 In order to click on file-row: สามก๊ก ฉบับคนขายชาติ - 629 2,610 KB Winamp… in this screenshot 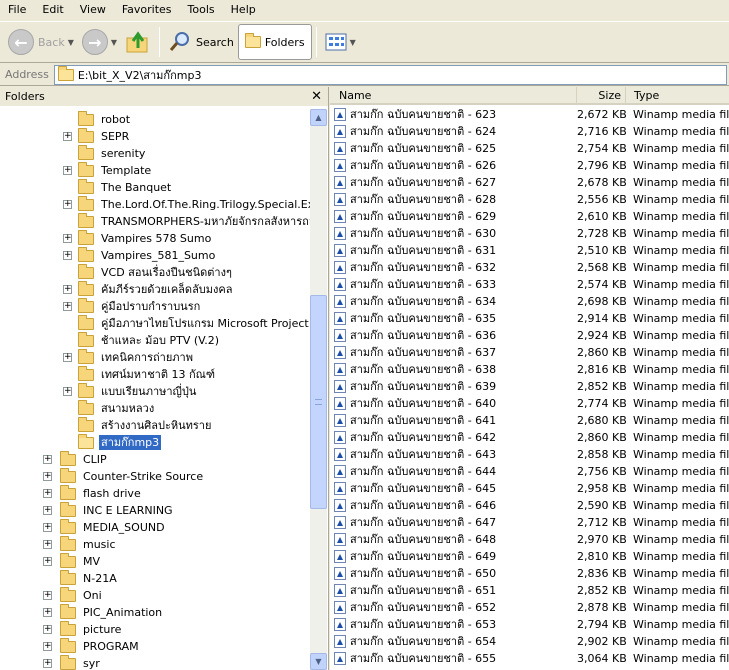, I will do `click(529, 216)`.